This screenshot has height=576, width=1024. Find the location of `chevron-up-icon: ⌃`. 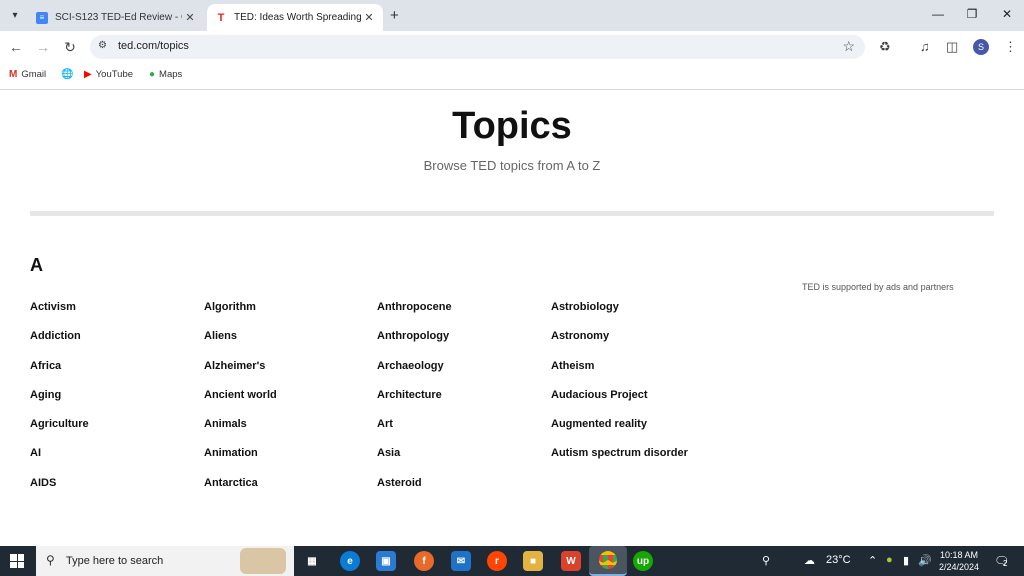

chevron-up-icon: ⌃ is located at coordinates (872, 560).